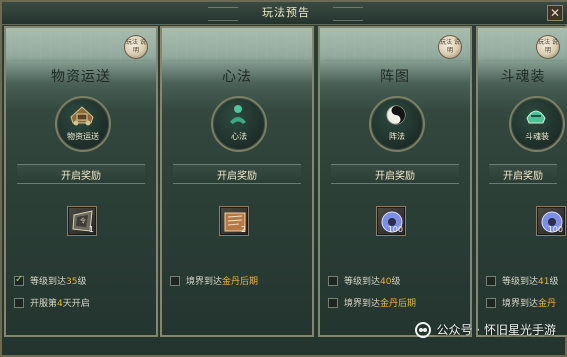 The width and height of the screenshot is (567, 357). Describe the element at coordinates (555, 13) in the screenshot. I see `close-button: ✕` at that location.